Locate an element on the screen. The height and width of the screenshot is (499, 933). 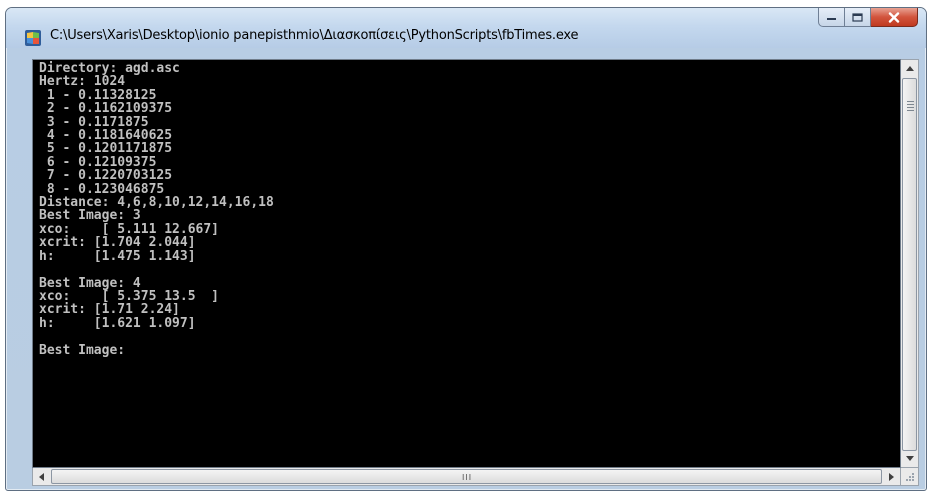
scroll-grip-icon is located at coordinates (910, 107).